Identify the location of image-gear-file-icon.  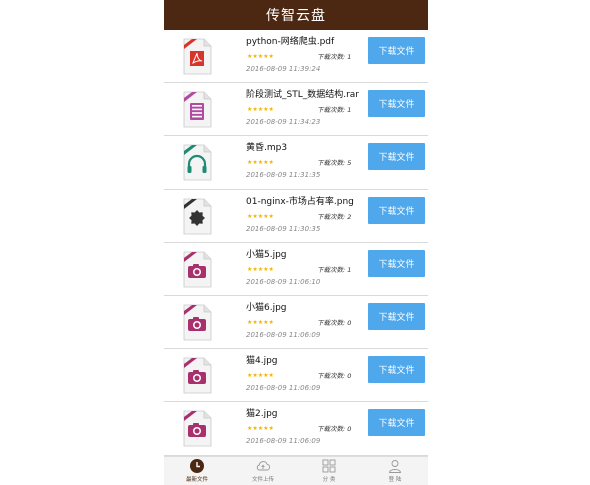
(197, 216).